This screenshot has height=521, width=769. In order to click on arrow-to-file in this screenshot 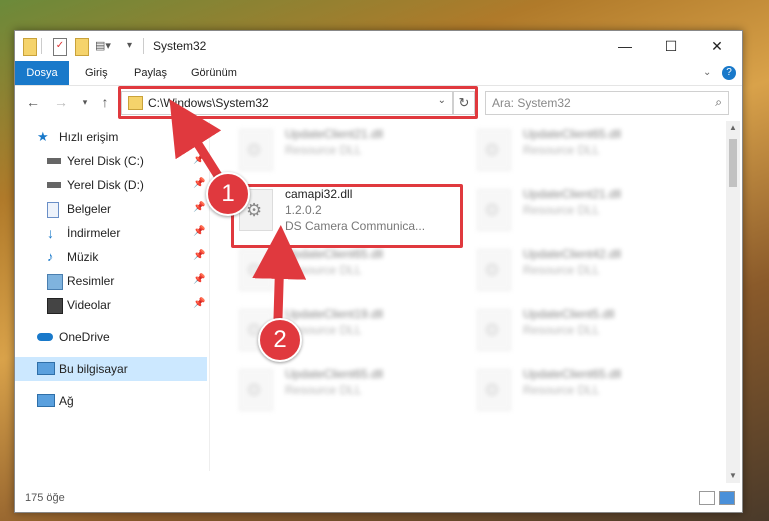, I will do `click(279, 274)`.